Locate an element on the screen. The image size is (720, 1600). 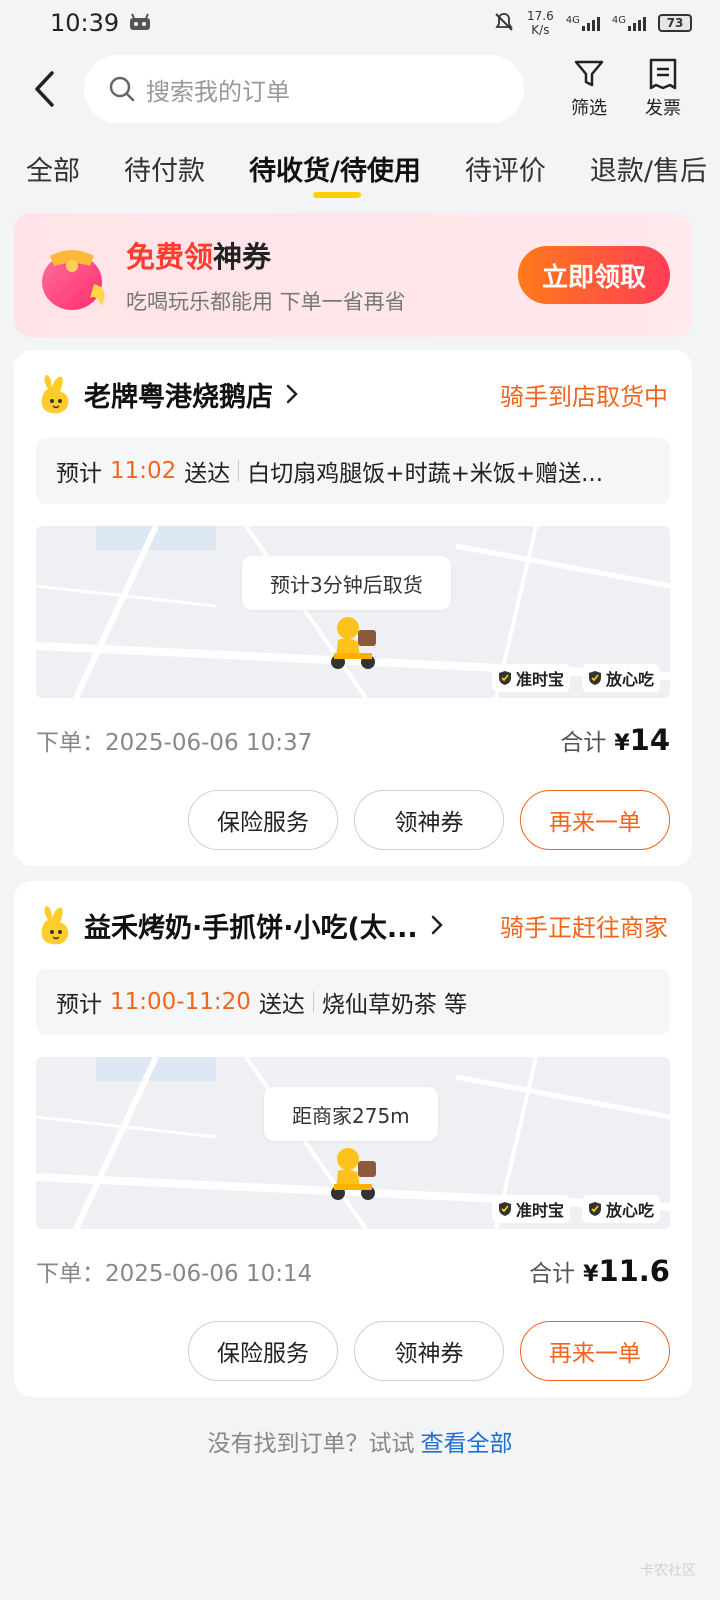
network-type-2: 4G is located at coordinates (618, 20).